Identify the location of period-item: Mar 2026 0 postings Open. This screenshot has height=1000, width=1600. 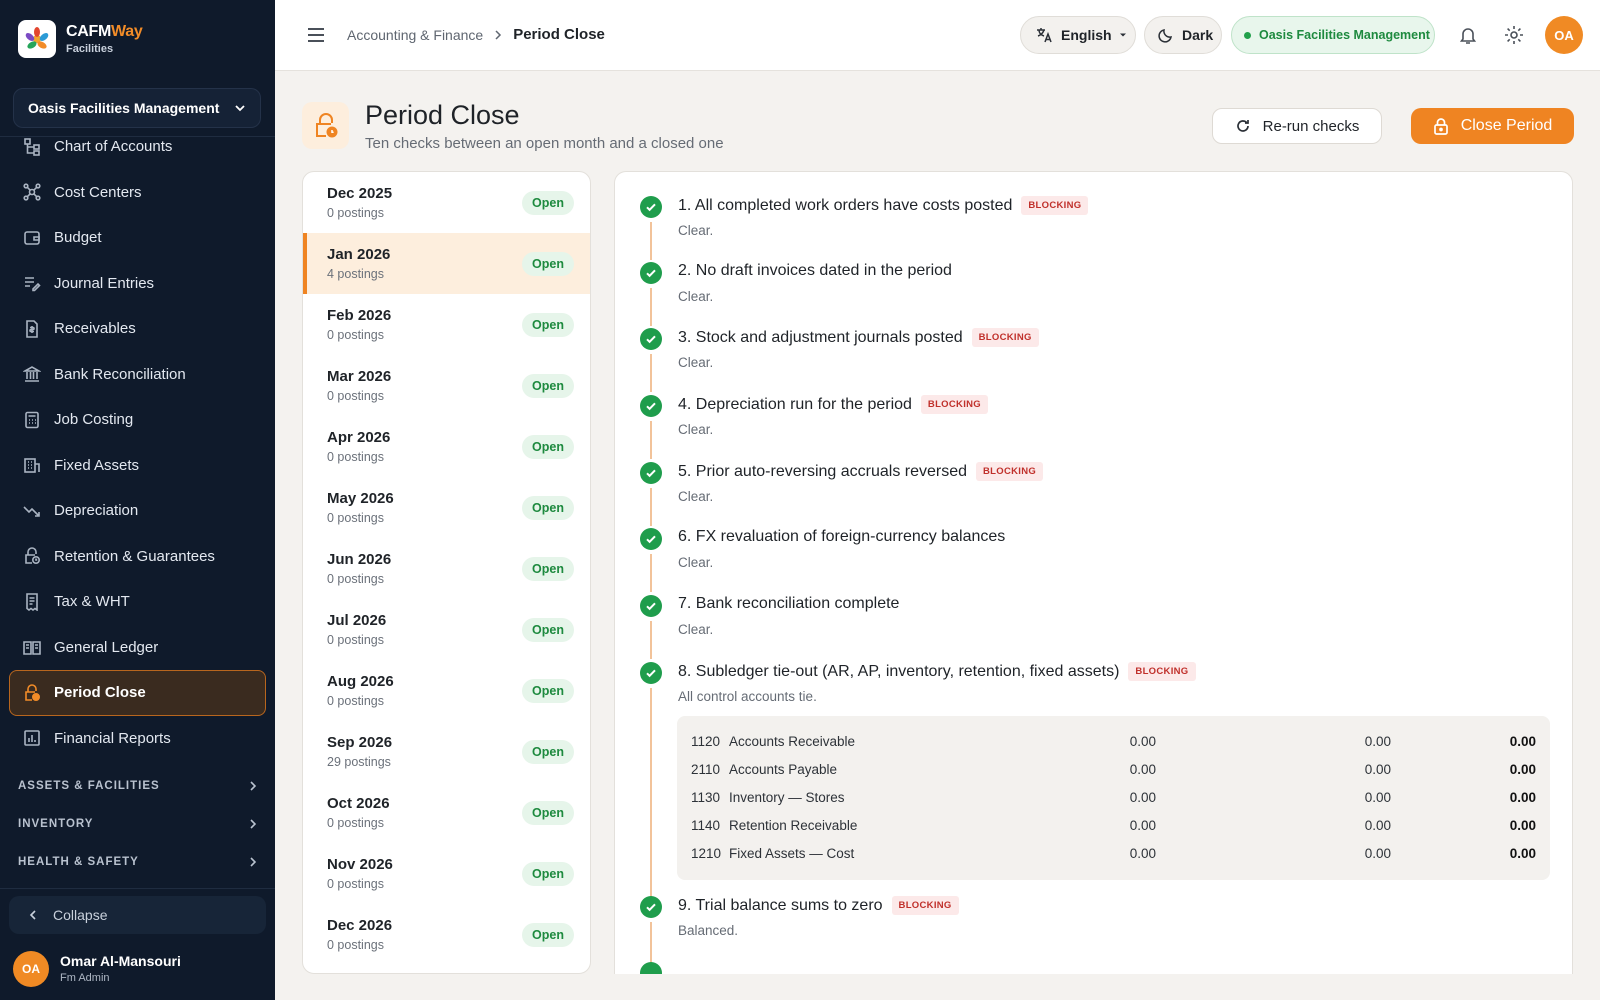
(446, 385).